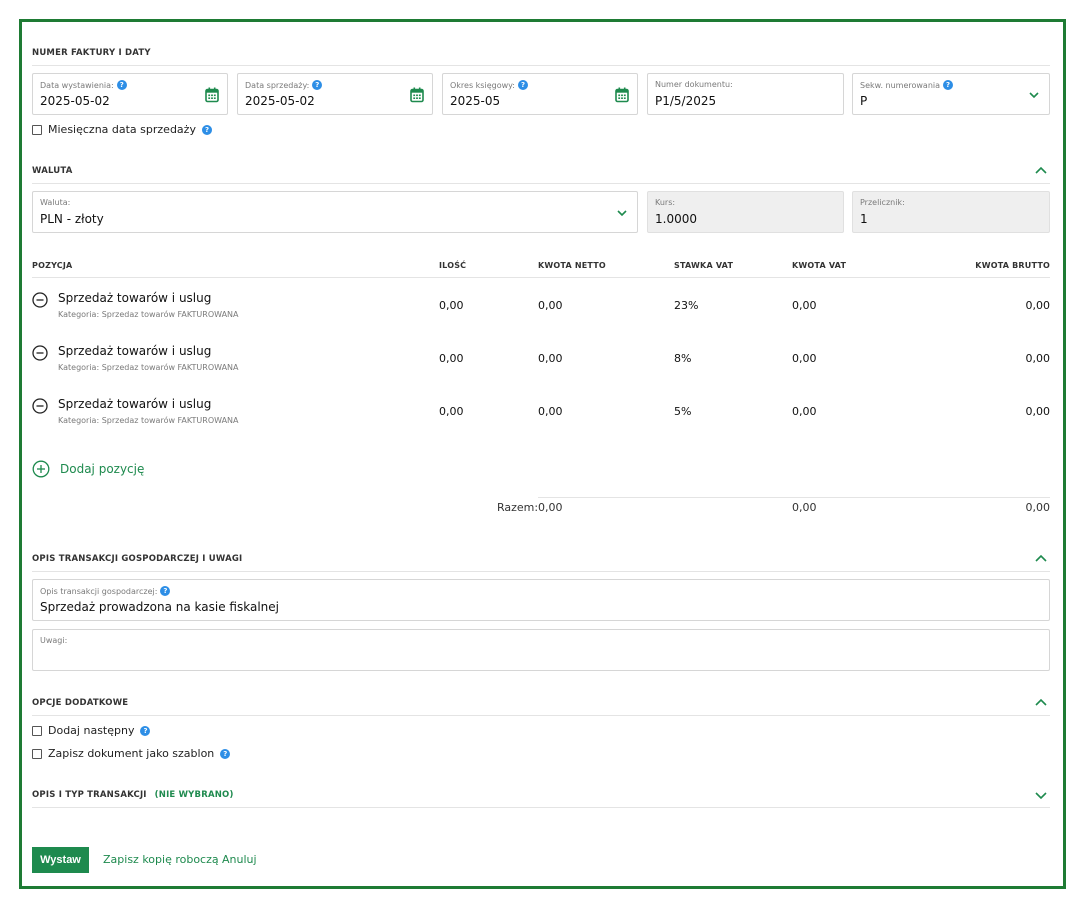 The width and height of the screenshot is (1089, 906). What do you see at coordinates (541, 703) in the screenshot?
I see `section-options-header: OPCJE DODATKOWE` at bounding box center [541, 703].